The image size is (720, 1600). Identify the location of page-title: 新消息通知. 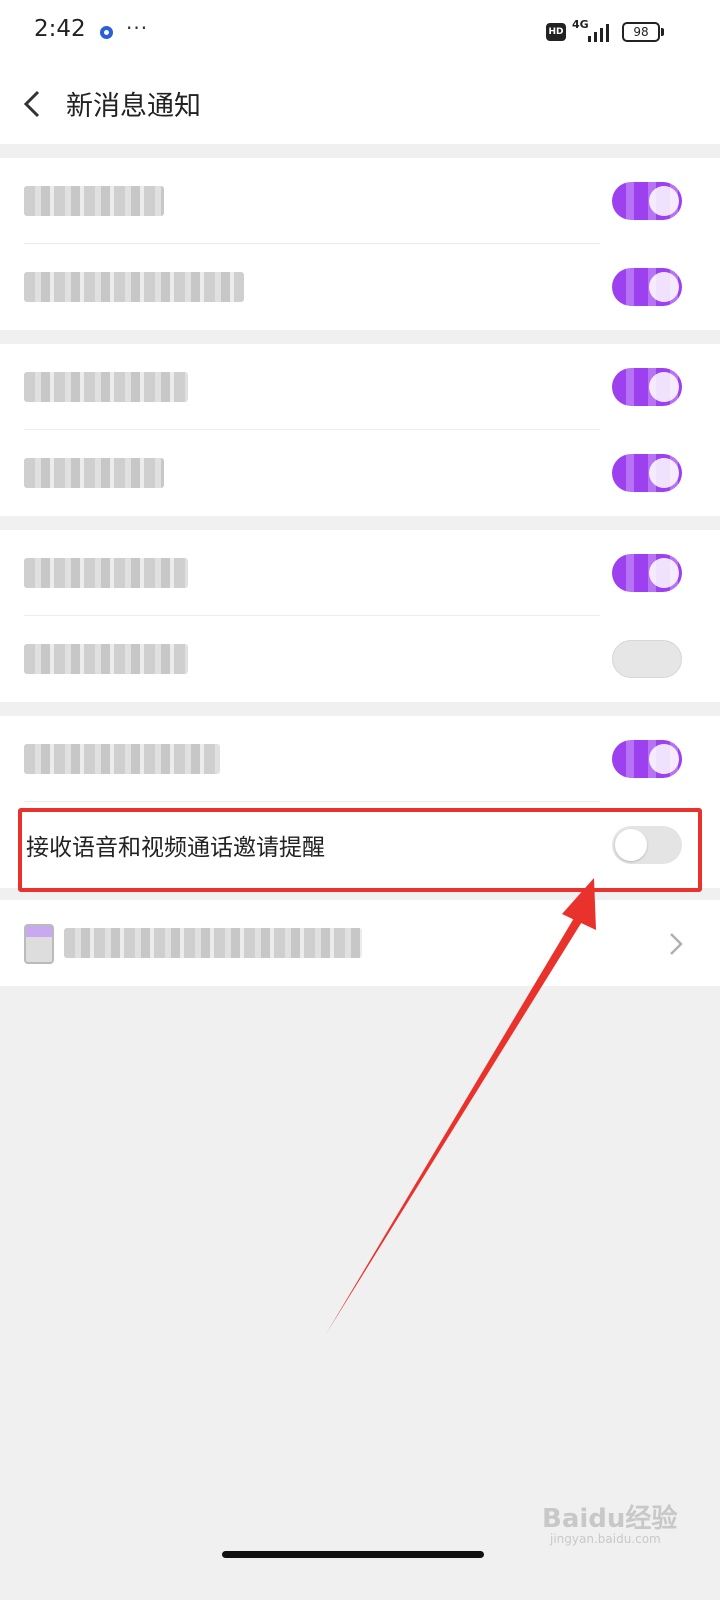
(133, 106).